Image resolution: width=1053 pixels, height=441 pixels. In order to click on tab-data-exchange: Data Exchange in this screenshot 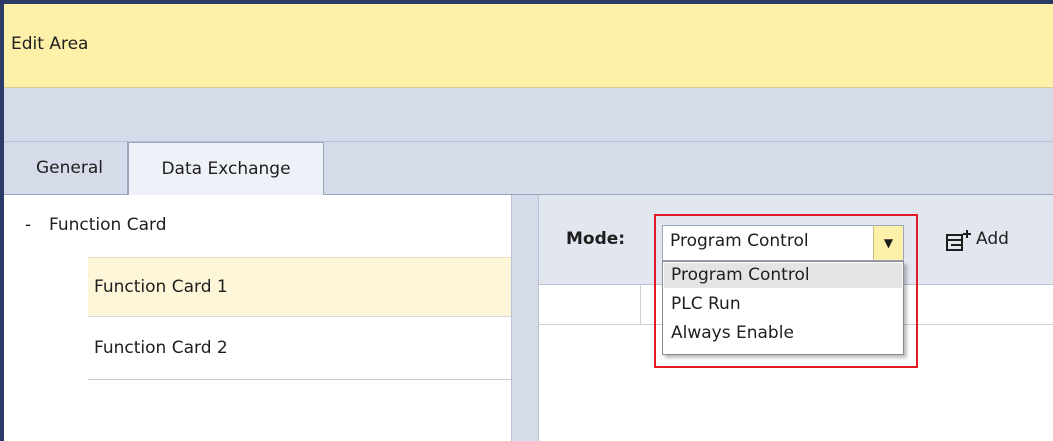, I will do `click(226, 168)`.